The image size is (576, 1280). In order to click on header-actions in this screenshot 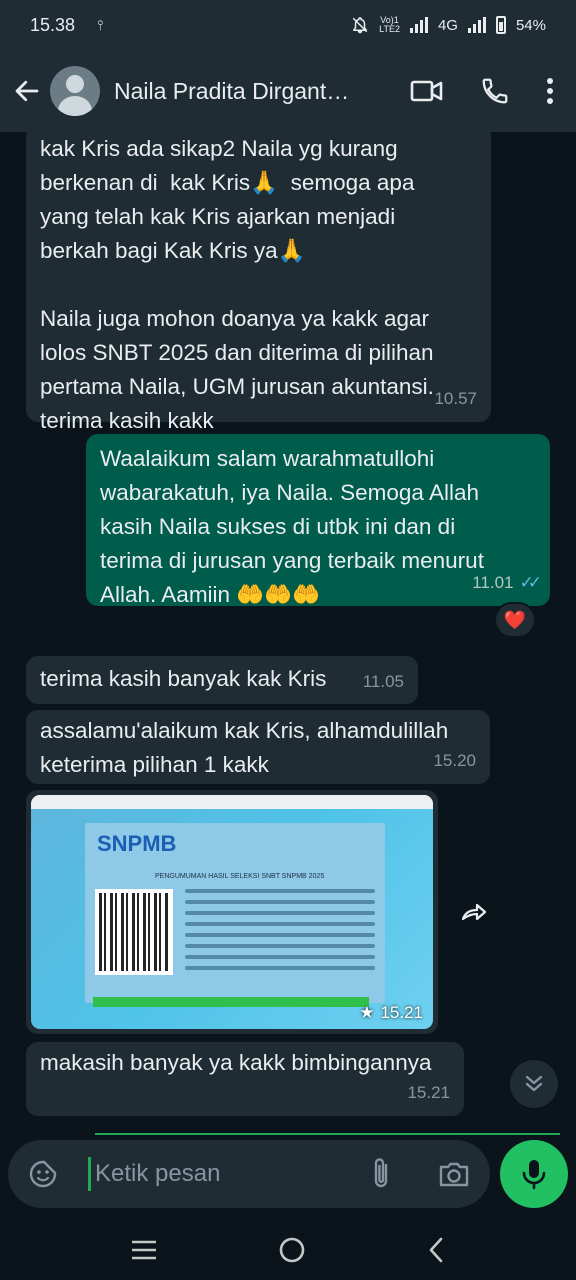, I will do `click(487, 91)`.